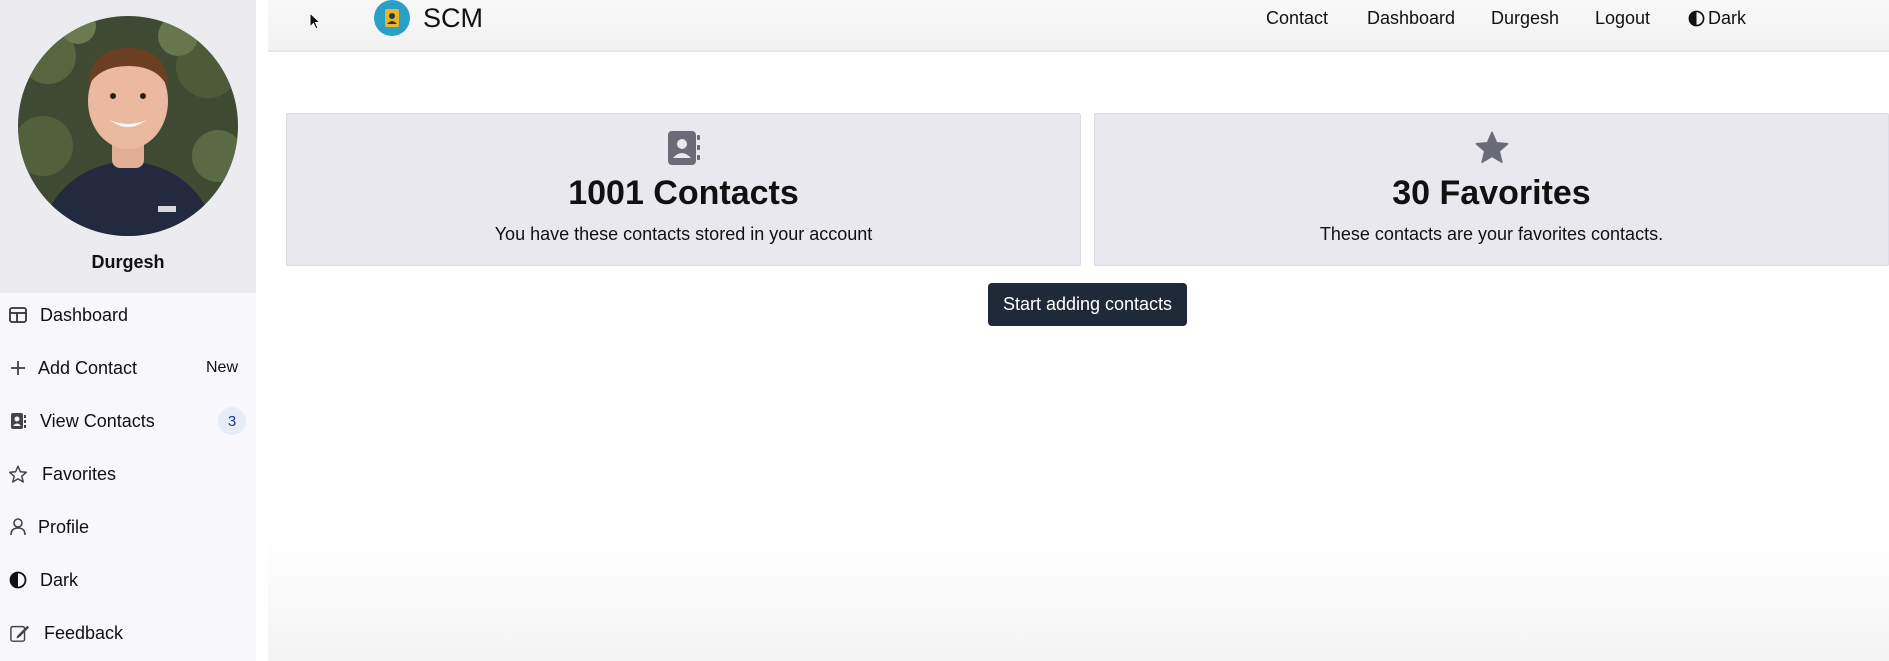 This screenshot has width=1889, height=661. Describe the element at coordinates (1297, 18) in the screenshot. I see `nav-link-contact: Contact` at that location.